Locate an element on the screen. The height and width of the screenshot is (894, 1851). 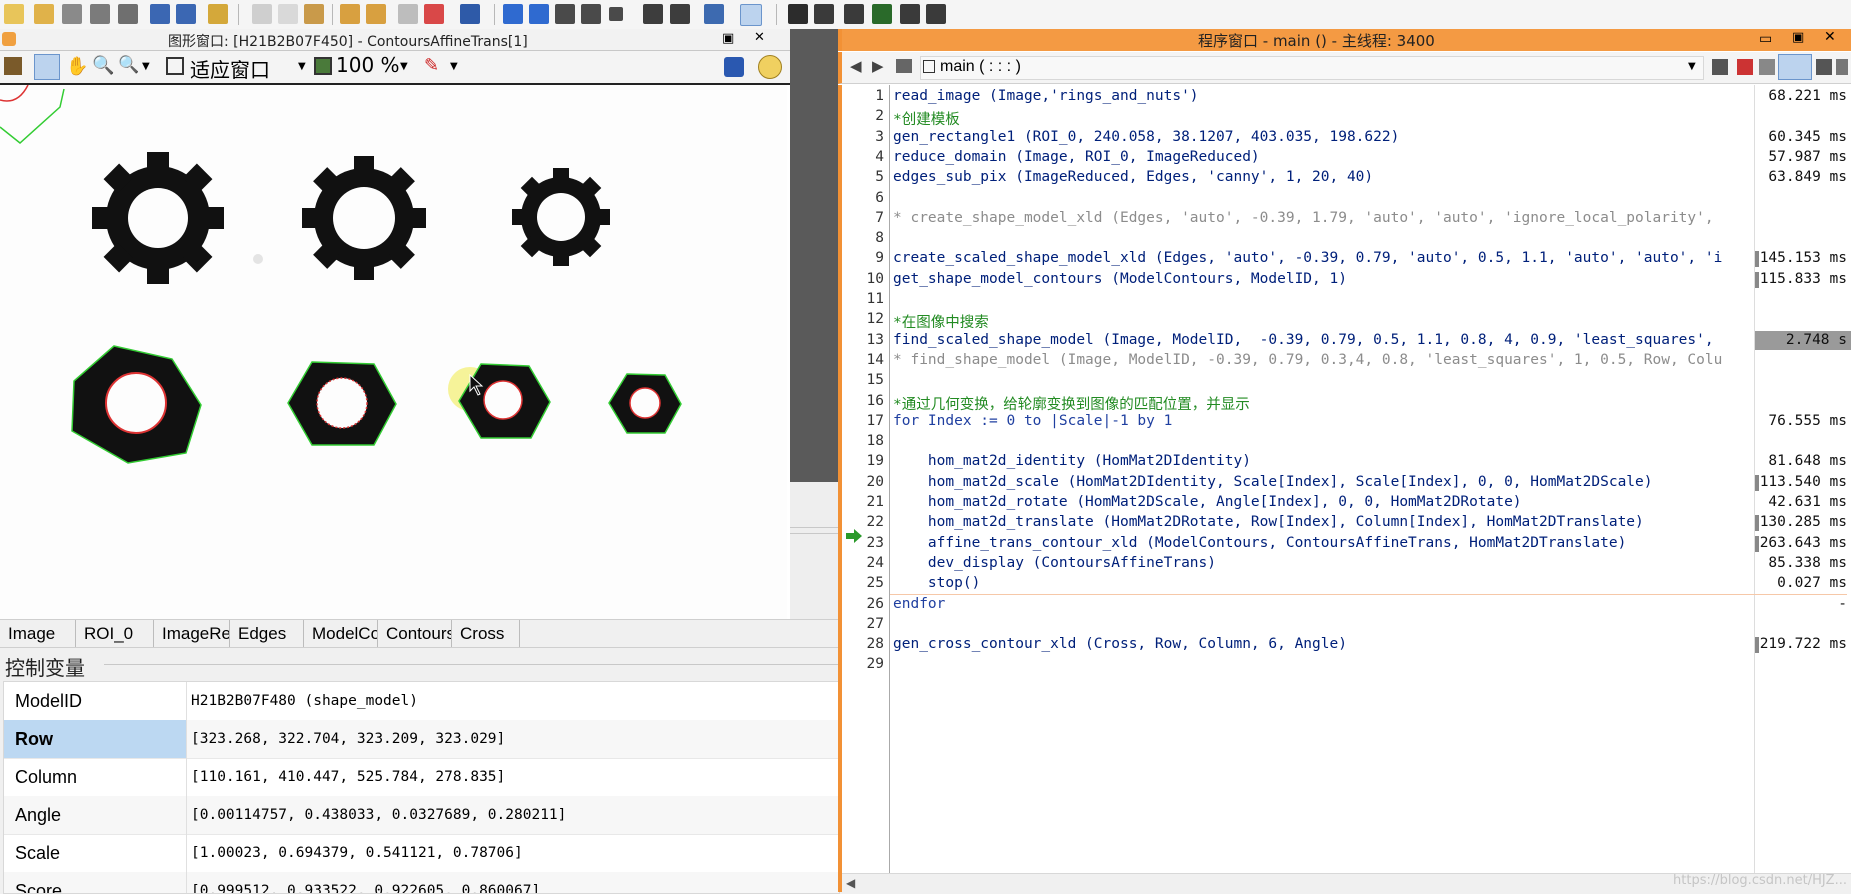
undo-icon is located at coordinates (350, 14).